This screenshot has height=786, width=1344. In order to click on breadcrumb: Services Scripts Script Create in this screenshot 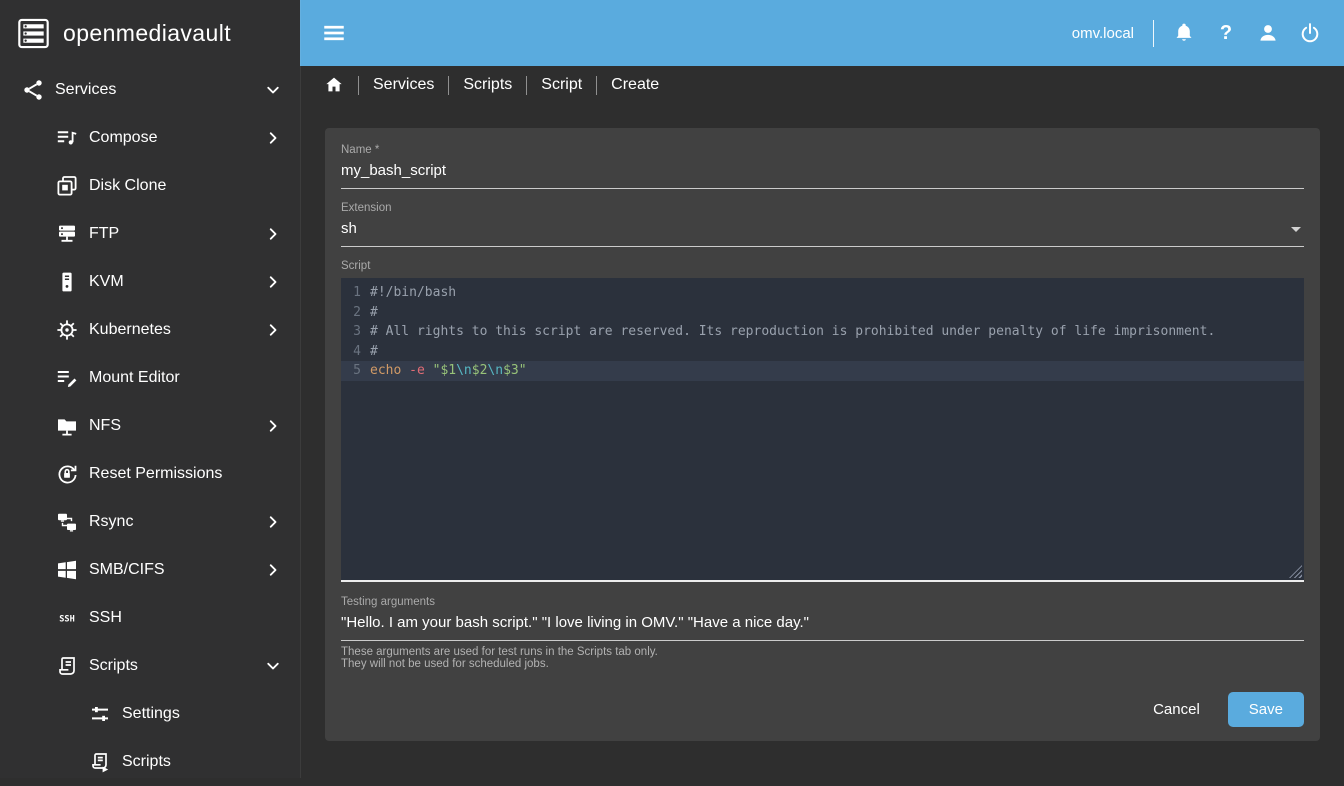, I will do `click(822, 85)`.